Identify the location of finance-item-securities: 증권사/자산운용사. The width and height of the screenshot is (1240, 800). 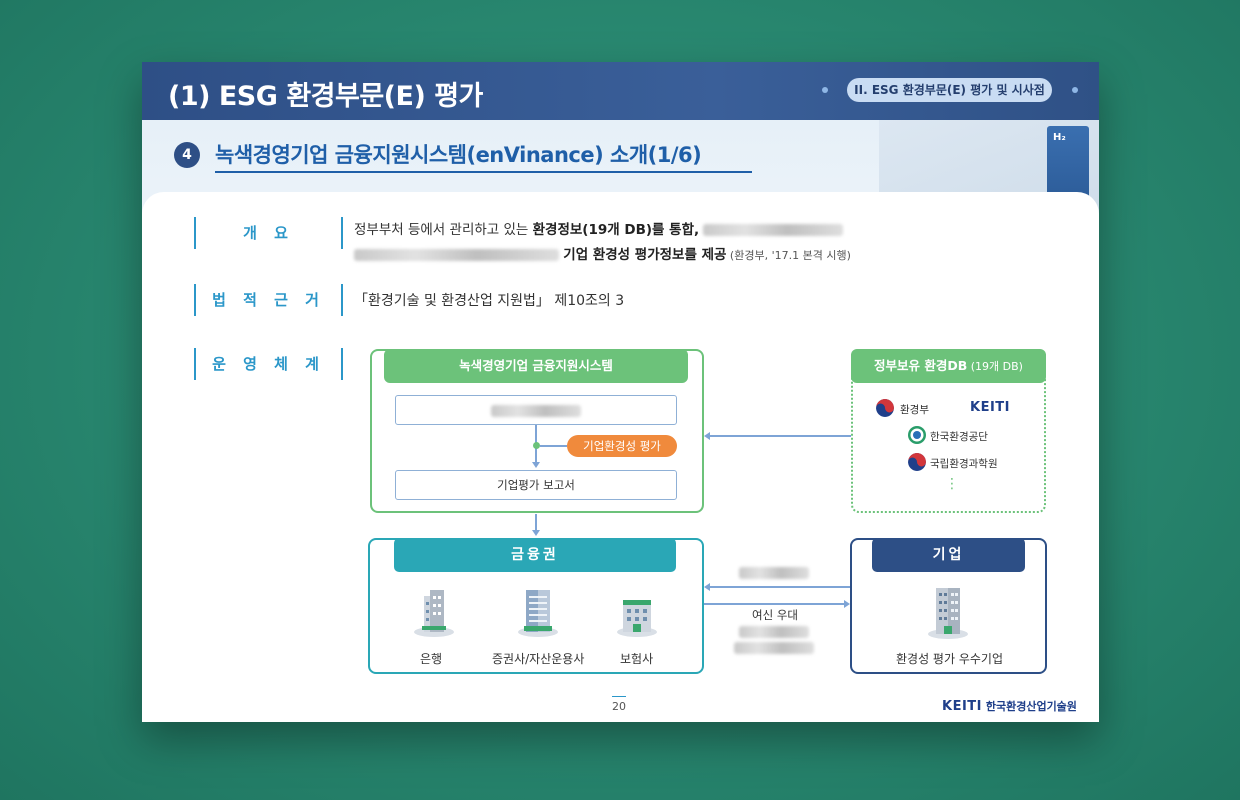
(538, 659).